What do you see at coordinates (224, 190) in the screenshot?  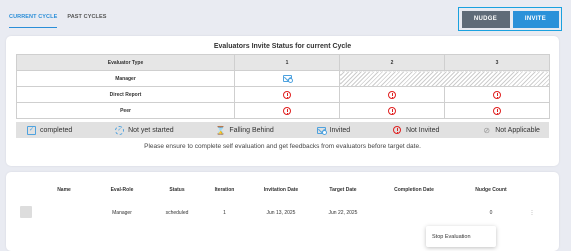 I see `col-iteration: Iteration` at bounding box center [224, 190].